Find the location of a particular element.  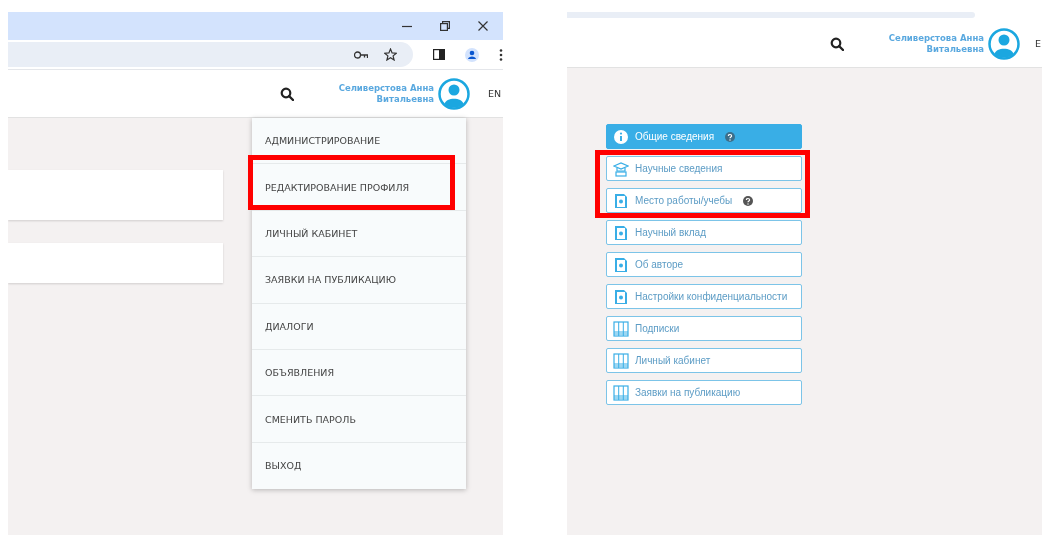

nav-item: Заявки на публикацию is located at coordinates (704, 392).